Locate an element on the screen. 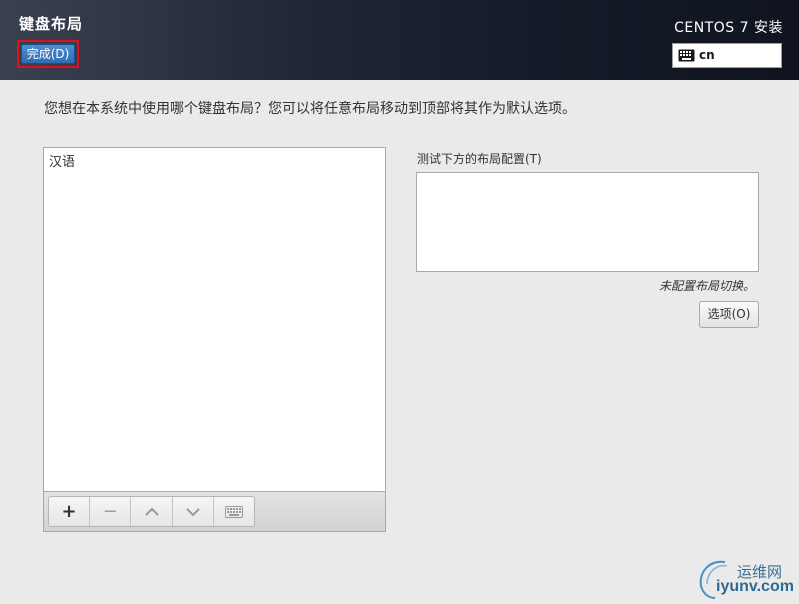  header-bar: 键盘布局 完成(D) CENTOS 7 安装 cn is located at coordinates (399, 40).